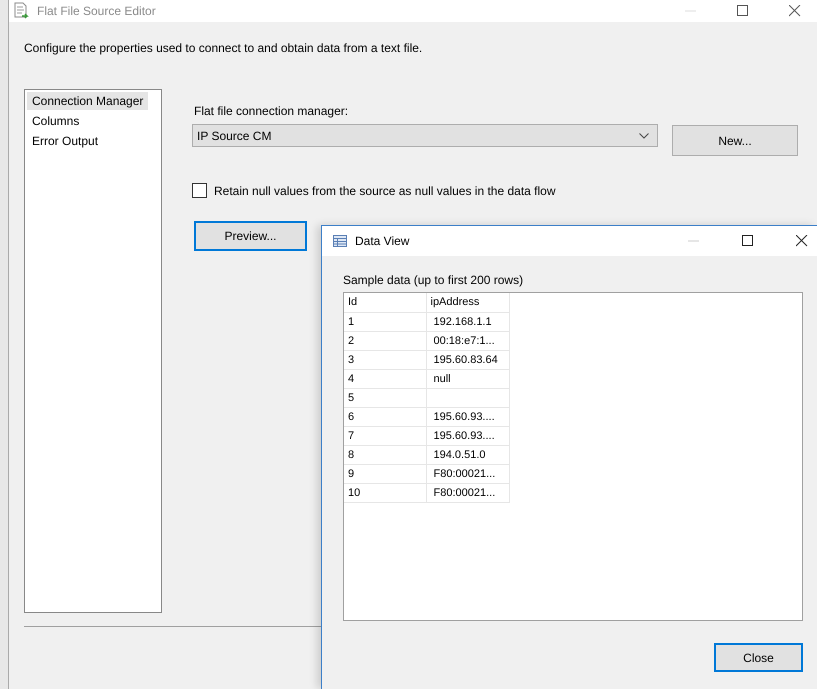 Image resolution: width=817 pixels, height=689 pixels. I want to click on table-cell: 195.60.83.64, so click(466, 360).